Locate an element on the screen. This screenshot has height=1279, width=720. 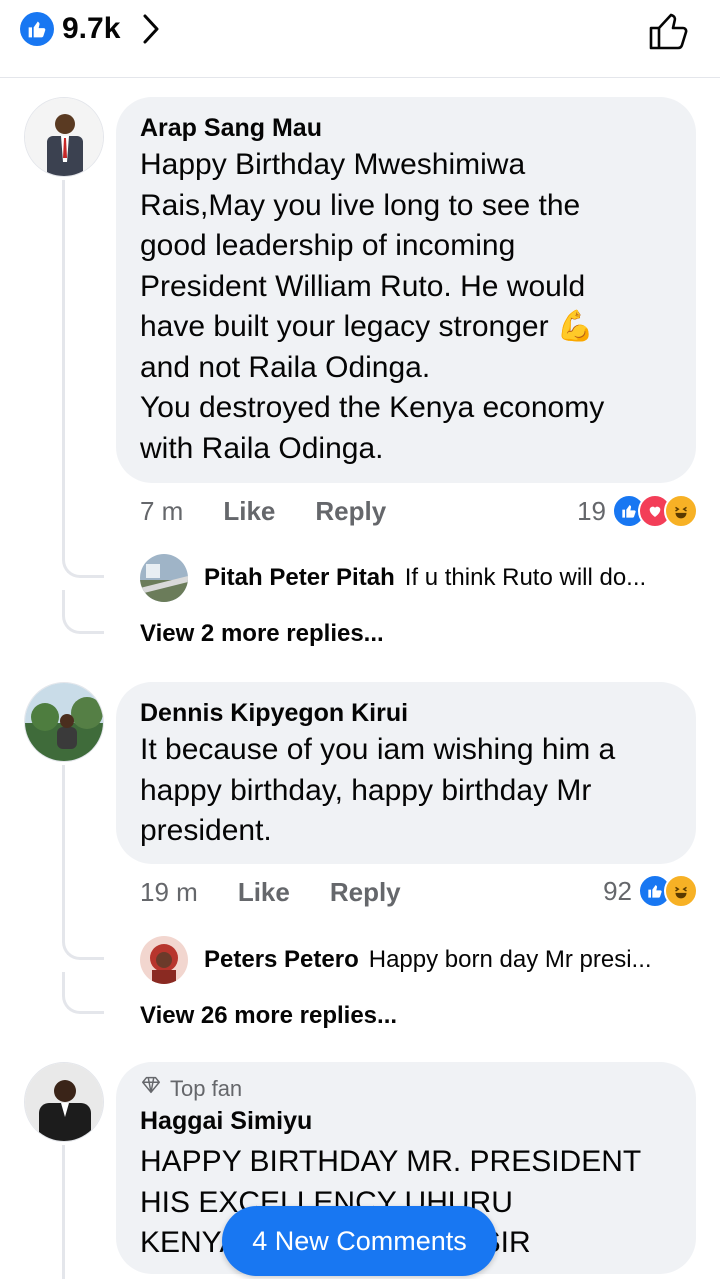
reaction-count: 9.7k is located at coordinates (91, 28).